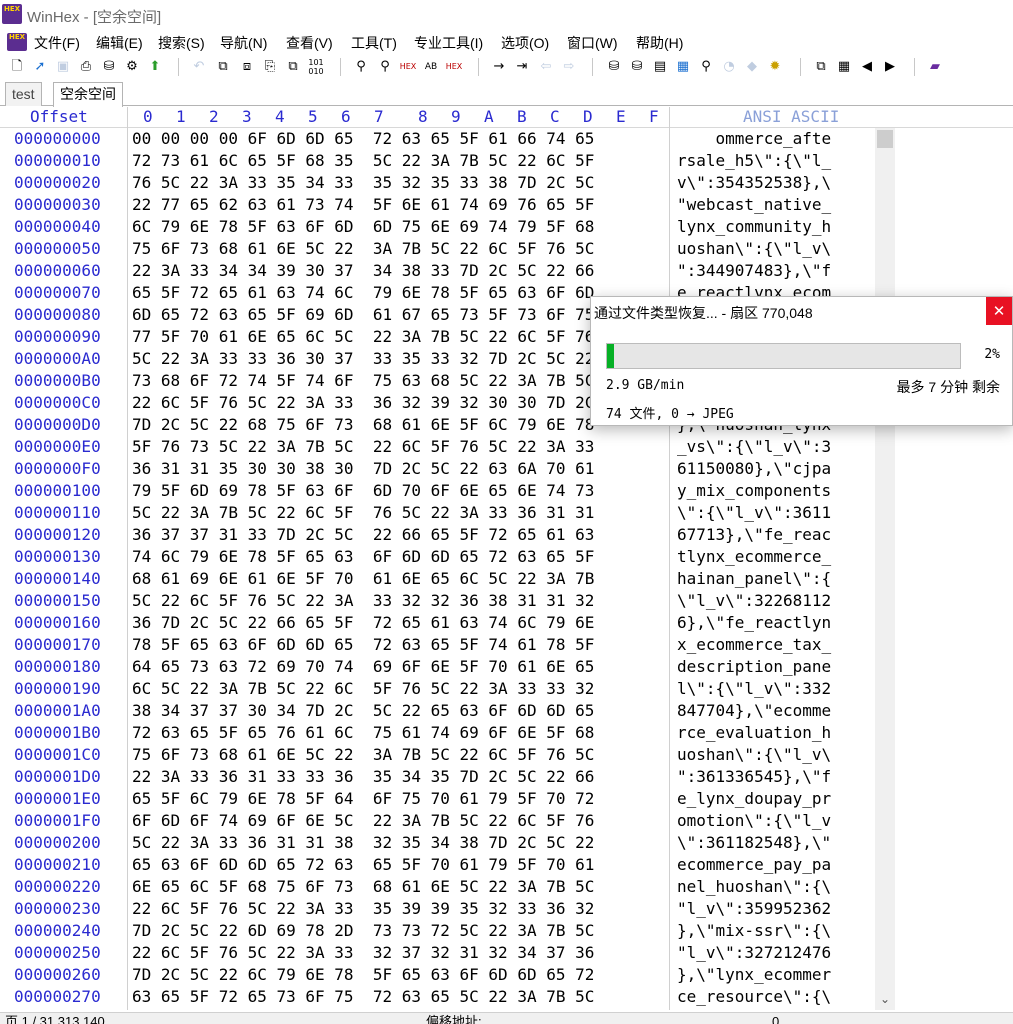 Image resolution: width=1013 pixels, height=1024 pixels. Describe the element at coordinates (57, 227) in the screenshot. I see `offset-cell: 000000040` at that location.